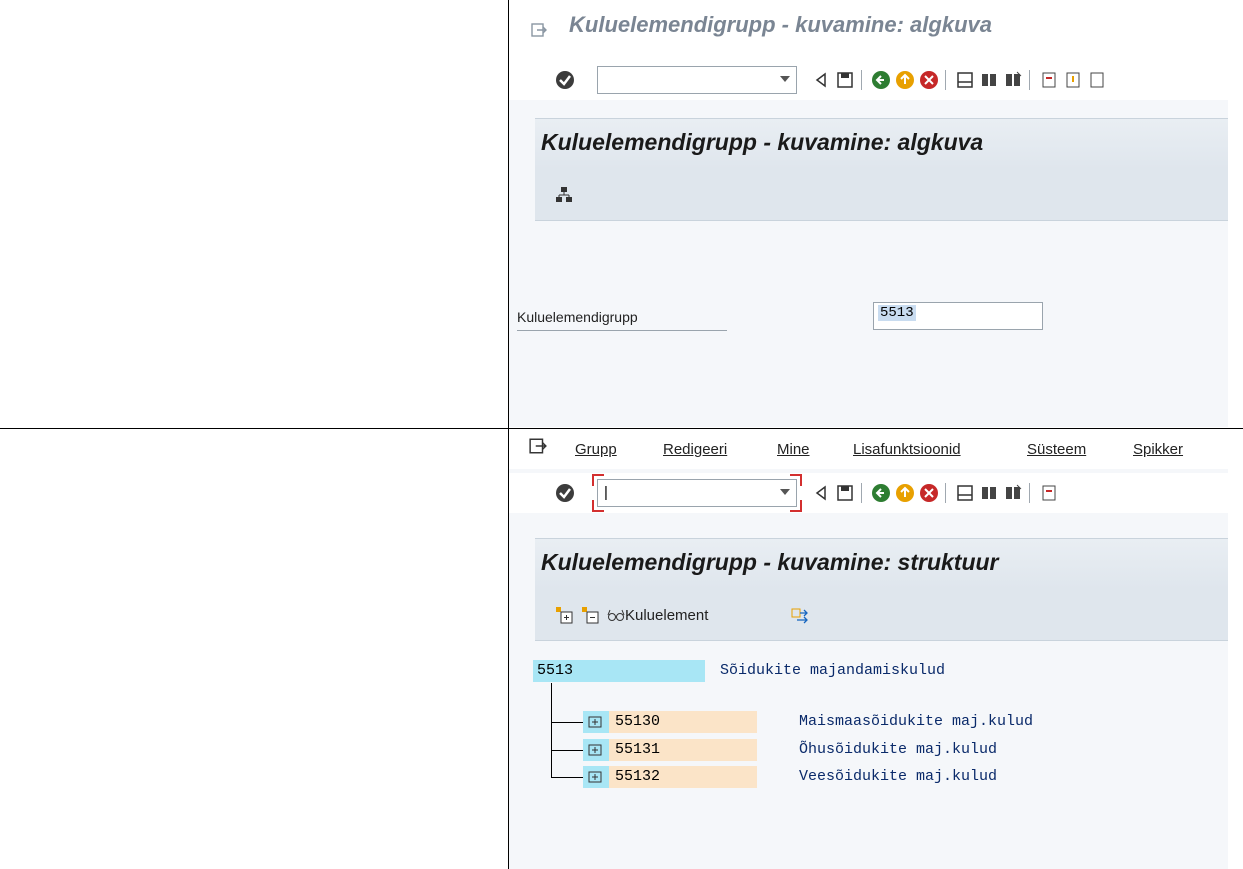 The width and height of the screenshot is (1243, 869). I want to click on field-label-underline, so click(622, 330).